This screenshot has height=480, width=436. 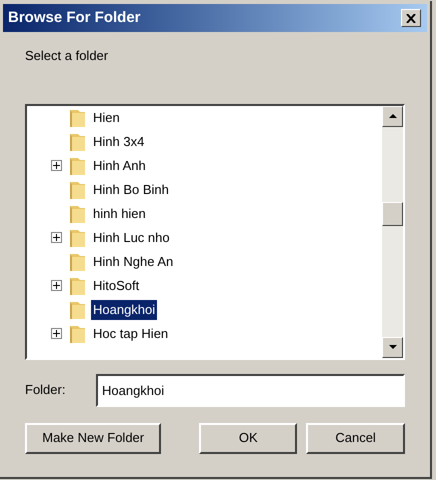 I want to click on down-arrow-icon, so click(x=392, y=347).